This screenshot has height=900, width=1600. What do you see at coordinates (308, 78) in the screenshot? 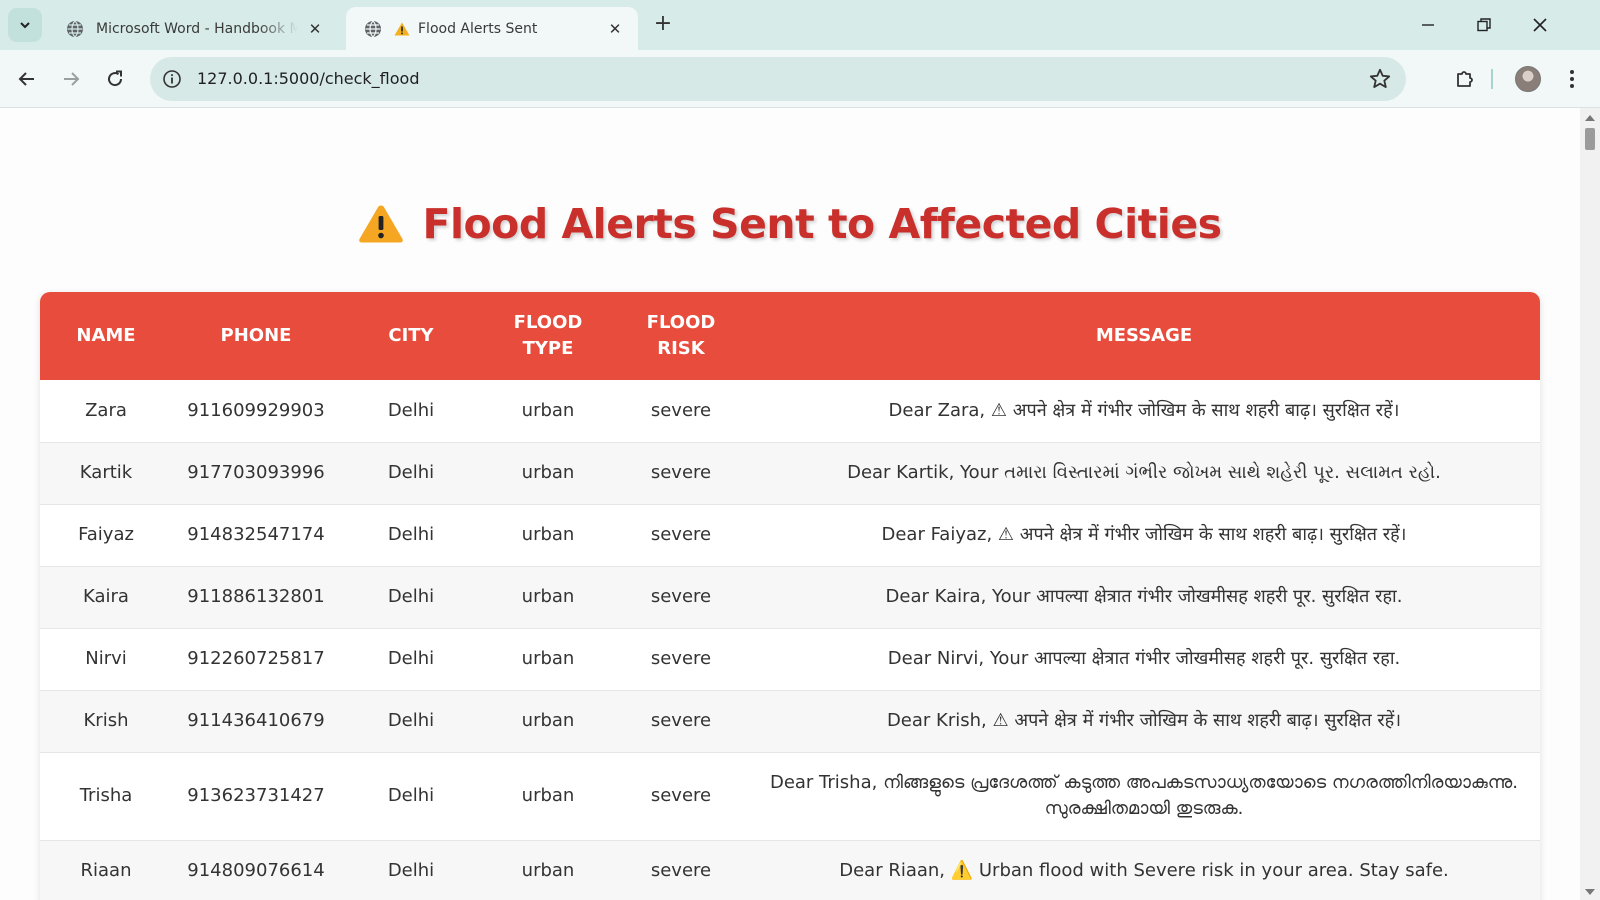
I see `url-text: 127.0.0.1:5000/check_flood` at bounding box center [308, 78].